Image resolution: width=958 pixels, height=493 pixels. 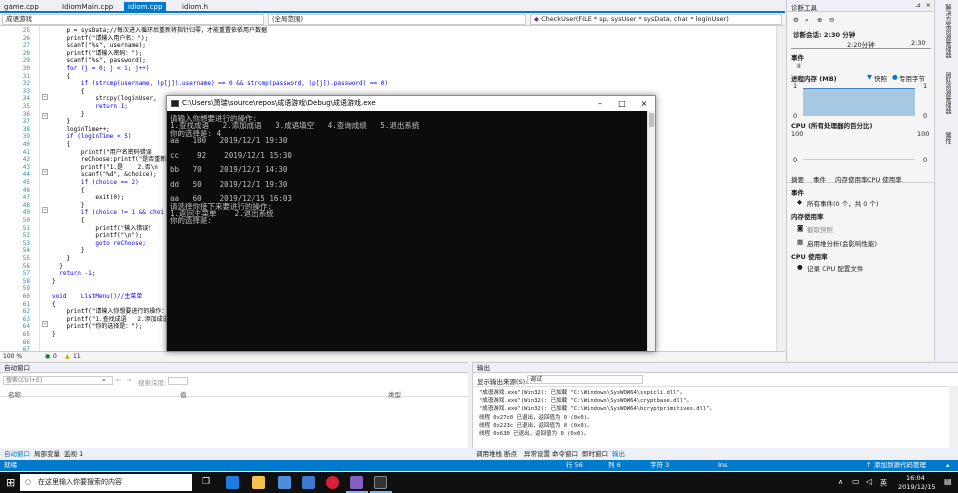 I want to click on bottom-tab-left: 自动窗口, so click(x=17, y=454).